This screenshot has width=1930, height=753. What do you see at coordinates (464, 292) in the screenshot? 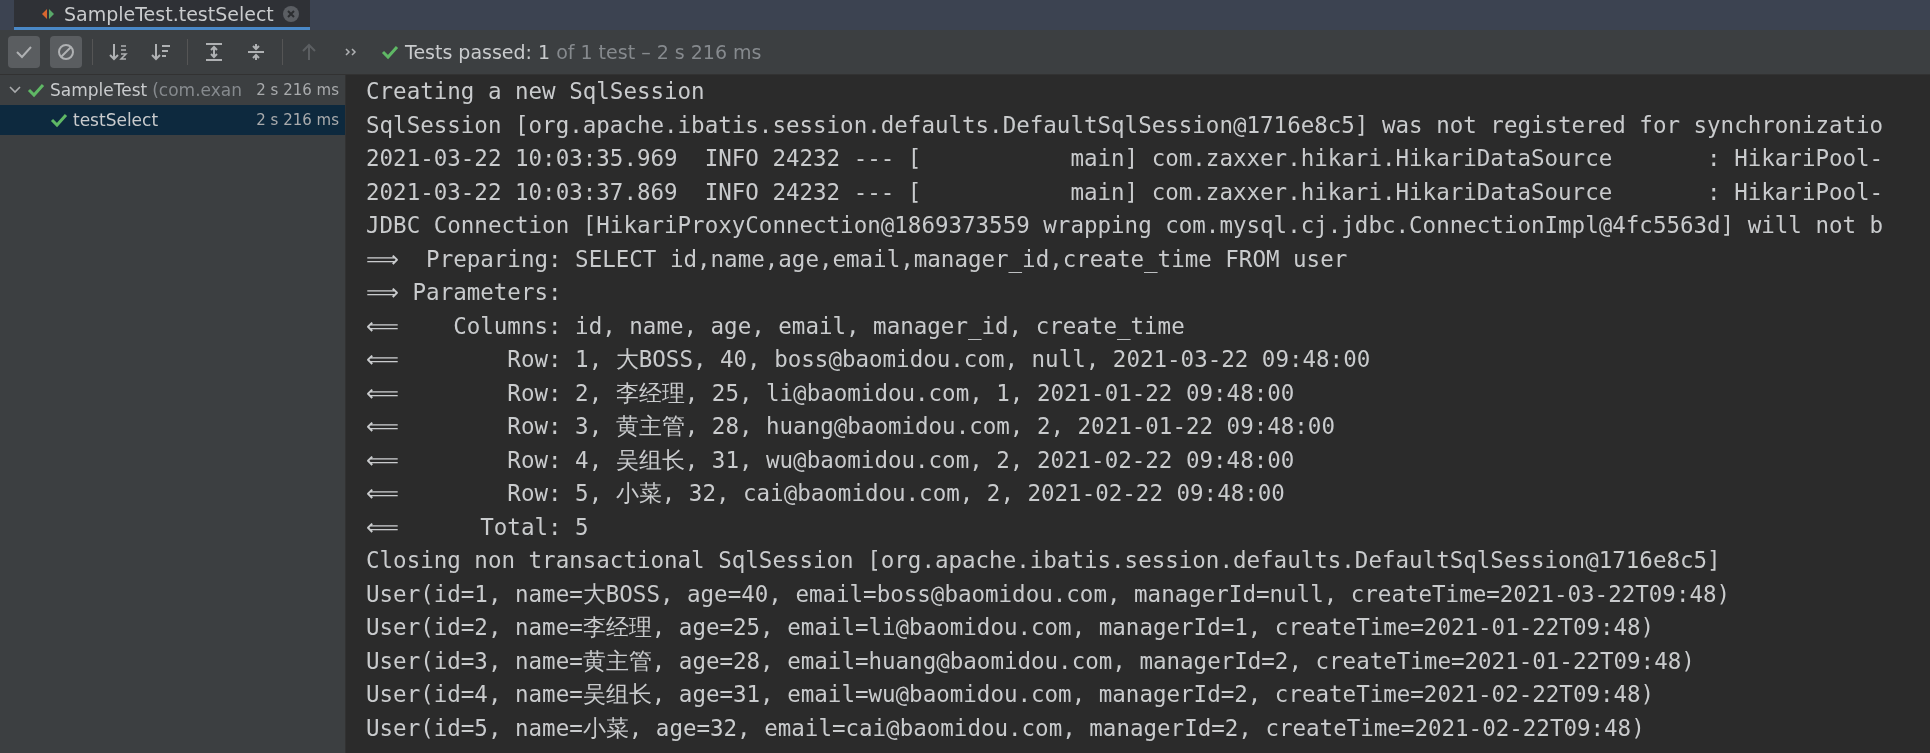
I see `console-line: ⟹ Parameters:` at bounding box center [464, 292].